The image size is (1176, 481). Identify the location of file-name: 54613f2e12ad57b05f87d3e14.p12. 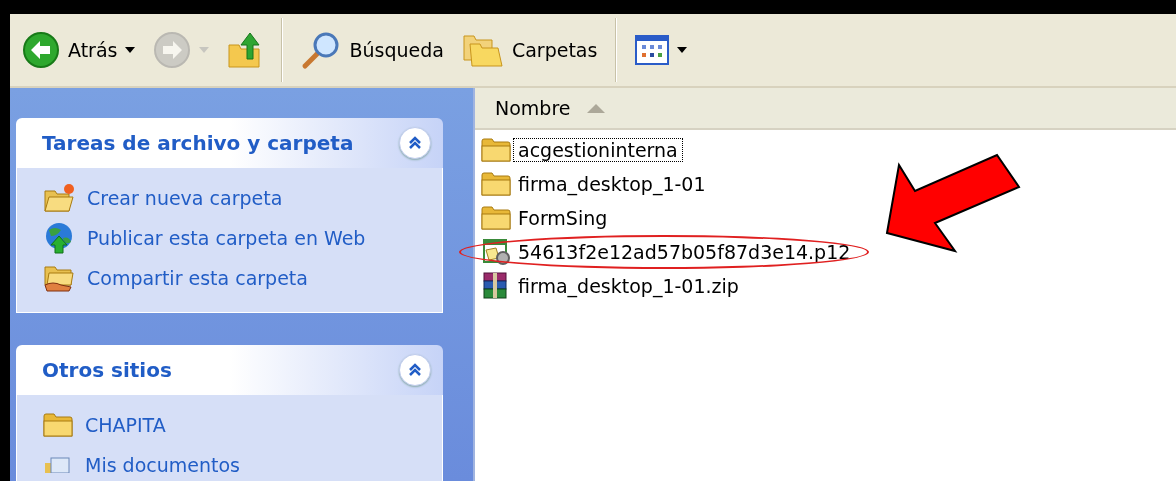
(684, 252).